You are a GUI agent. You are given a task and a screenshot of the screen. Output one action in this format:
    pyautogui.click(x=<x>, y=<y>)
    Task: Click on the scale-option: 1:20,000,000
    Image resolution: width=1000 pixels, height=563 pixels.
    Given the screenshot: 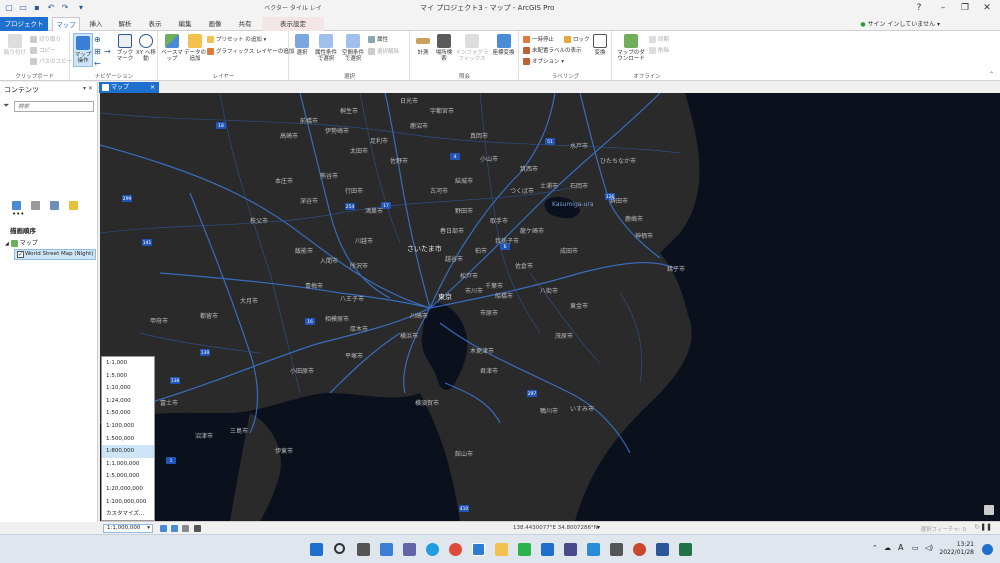 What is the action you would take?
    pyautogui.click(x=128, y=489)
    